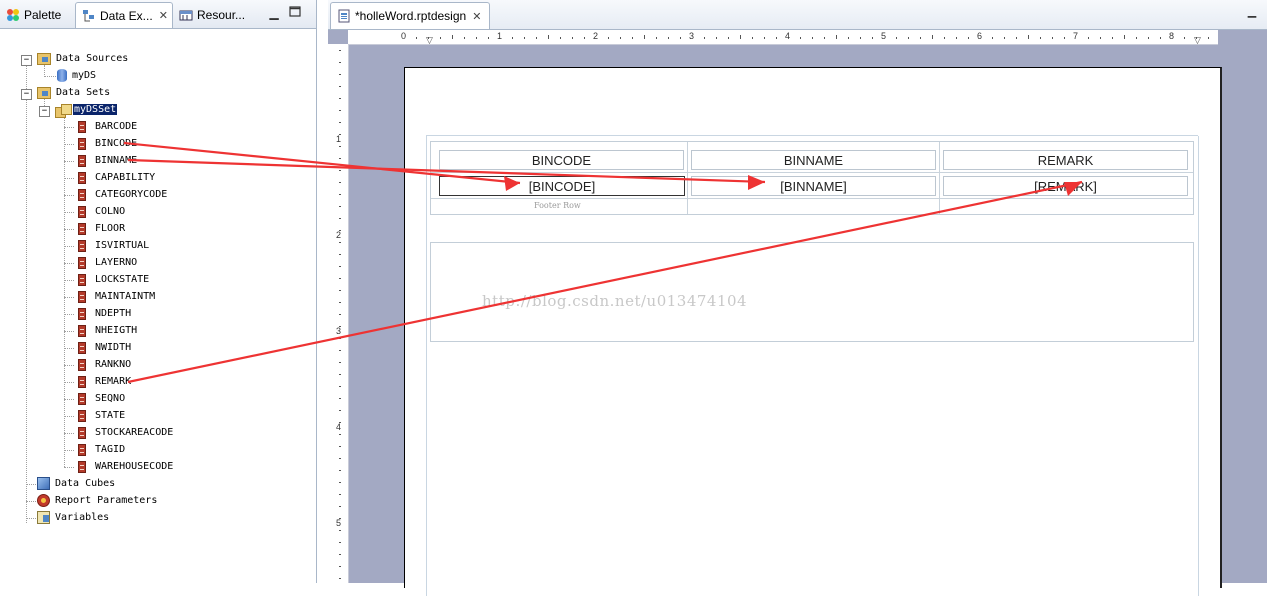 The image size is (1267, 596). What do you see at coordinates (1065, 160) in the screenshot?
I see `header-cell-remark: REMARK` at bounding box center [1065, 160].